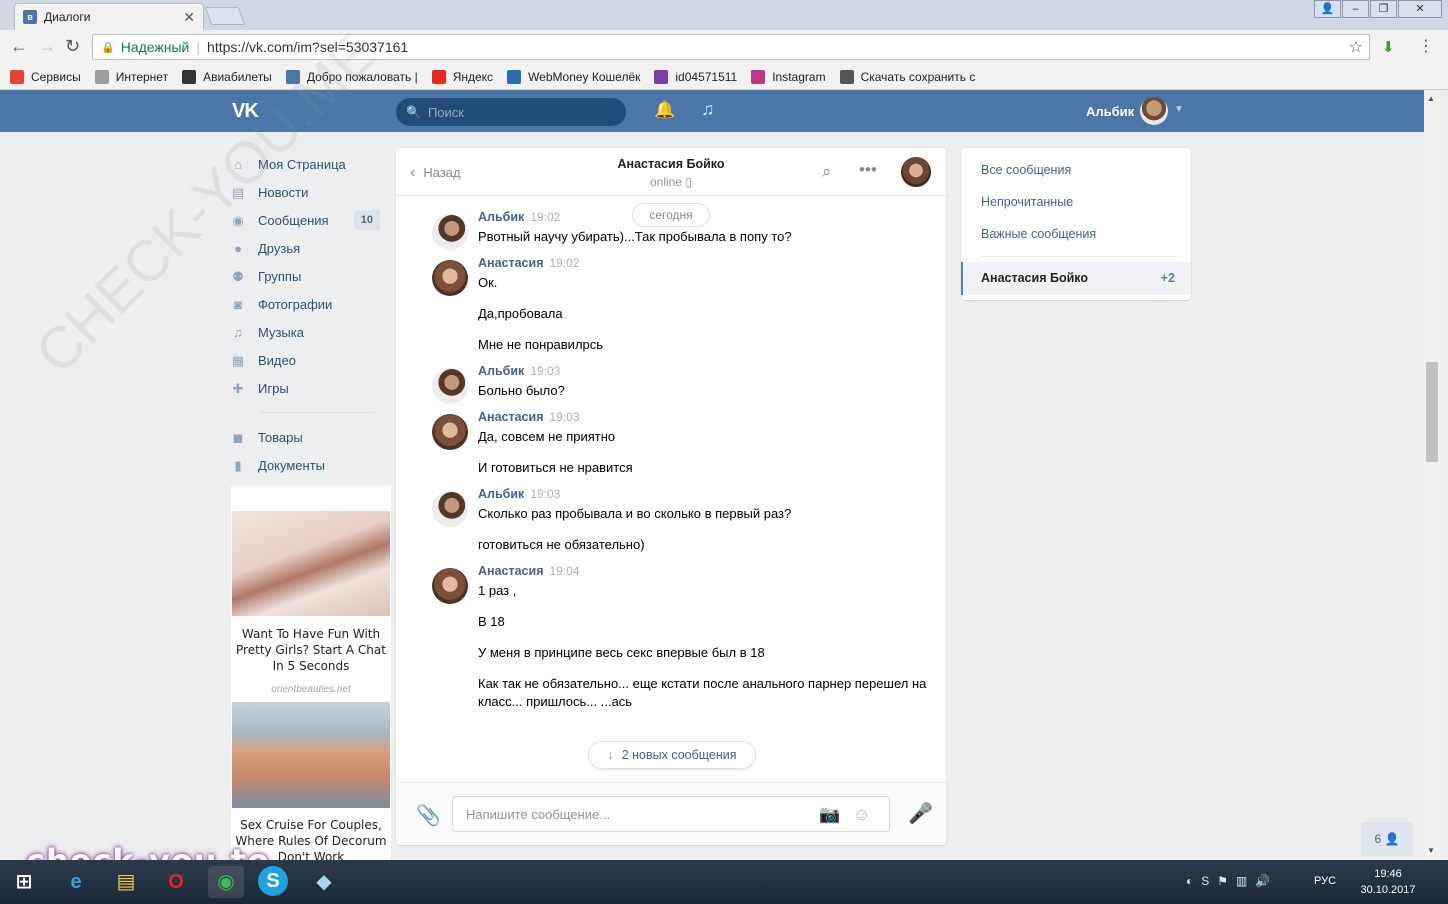 The height and width of the screenshot is (904, 1448). I want to click on sidebar-item: ▦ Видео, so click(305, 360).